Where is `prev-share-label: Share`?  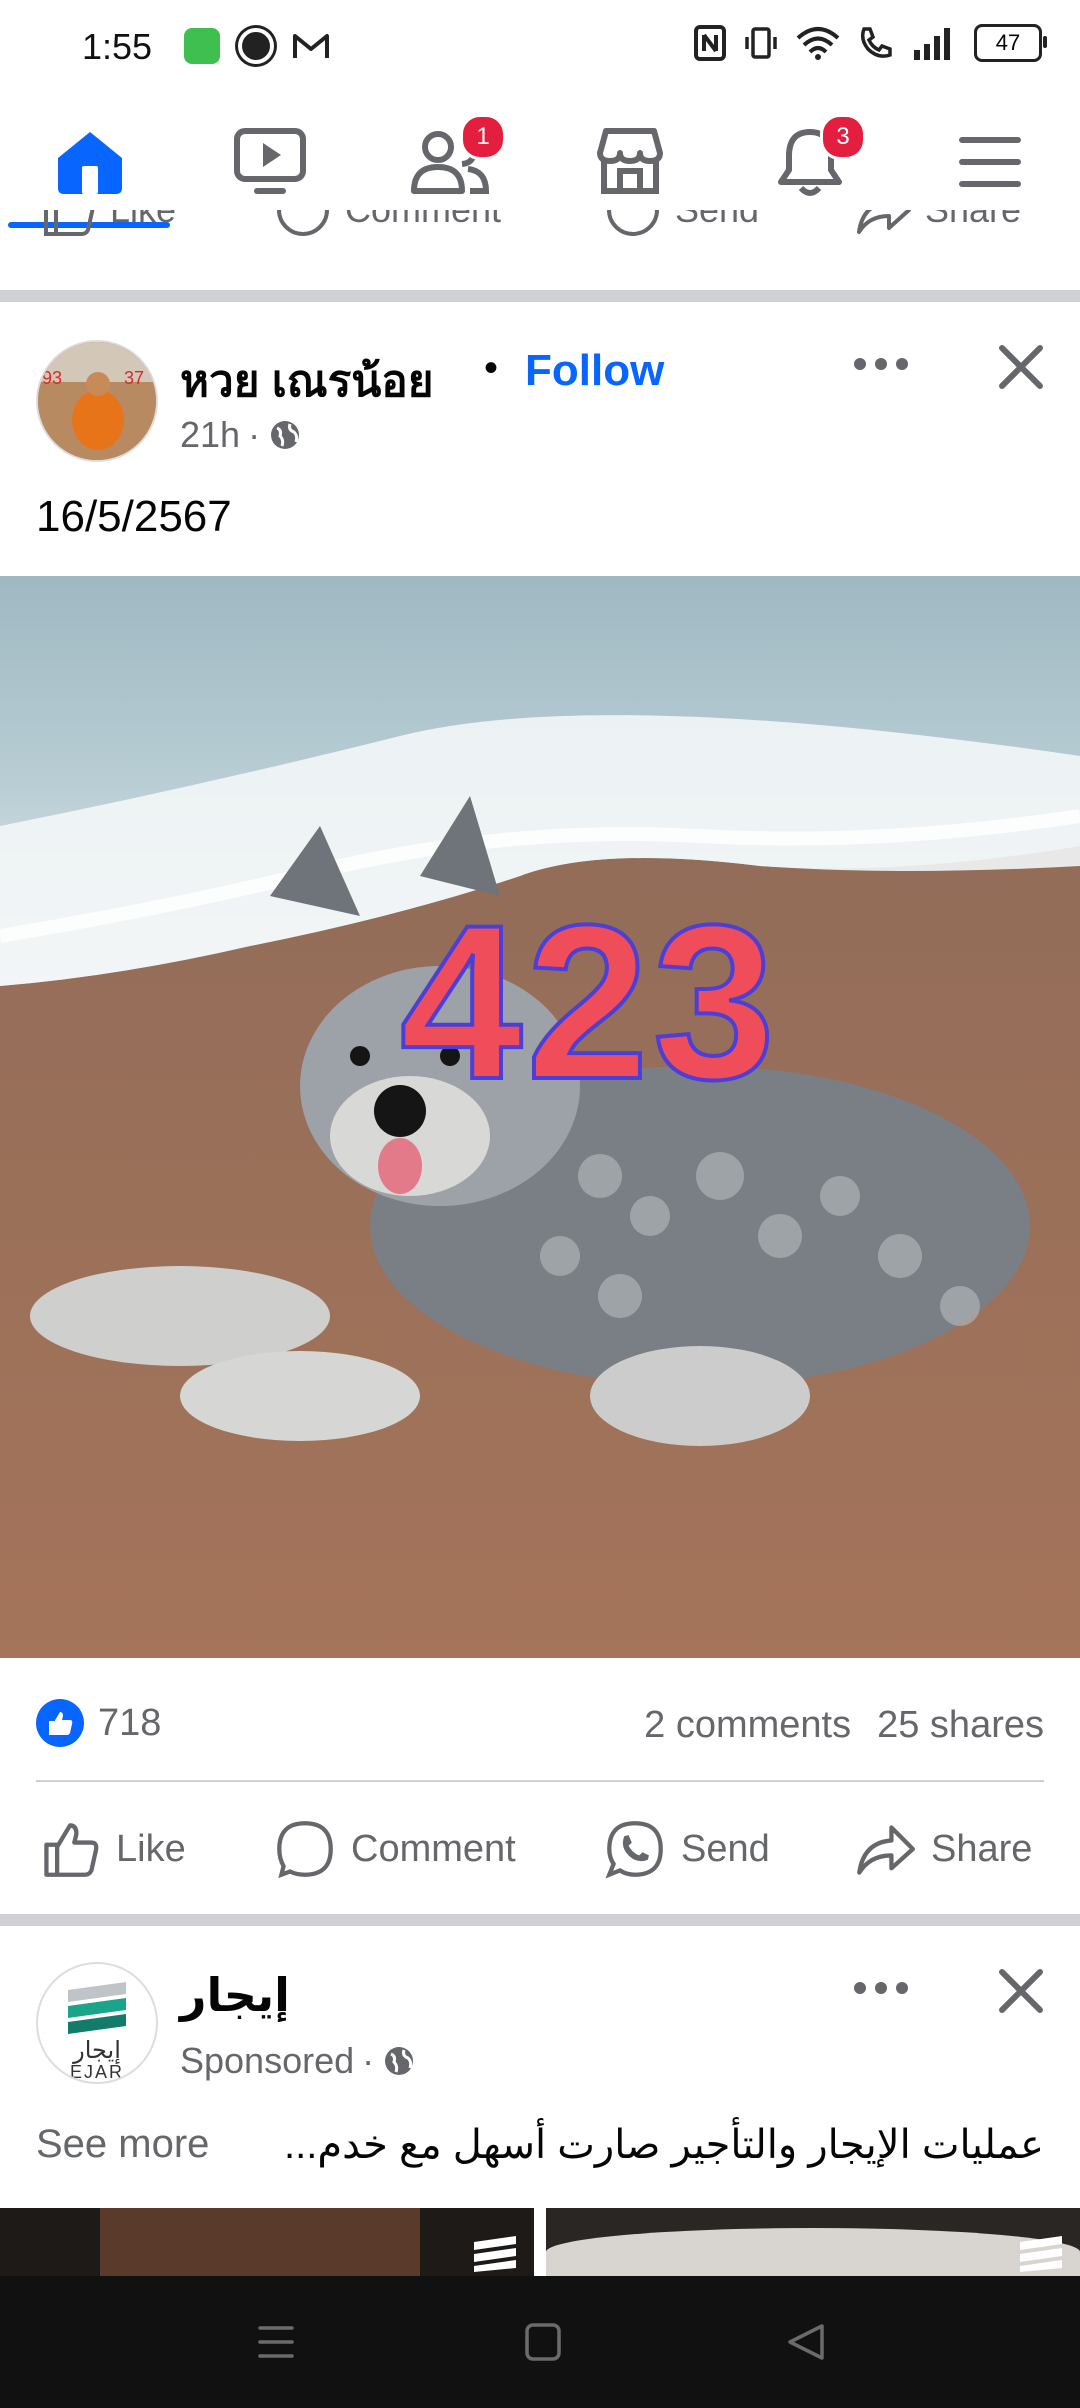
prev-share-label: Share is located at coordinates (973, 220).